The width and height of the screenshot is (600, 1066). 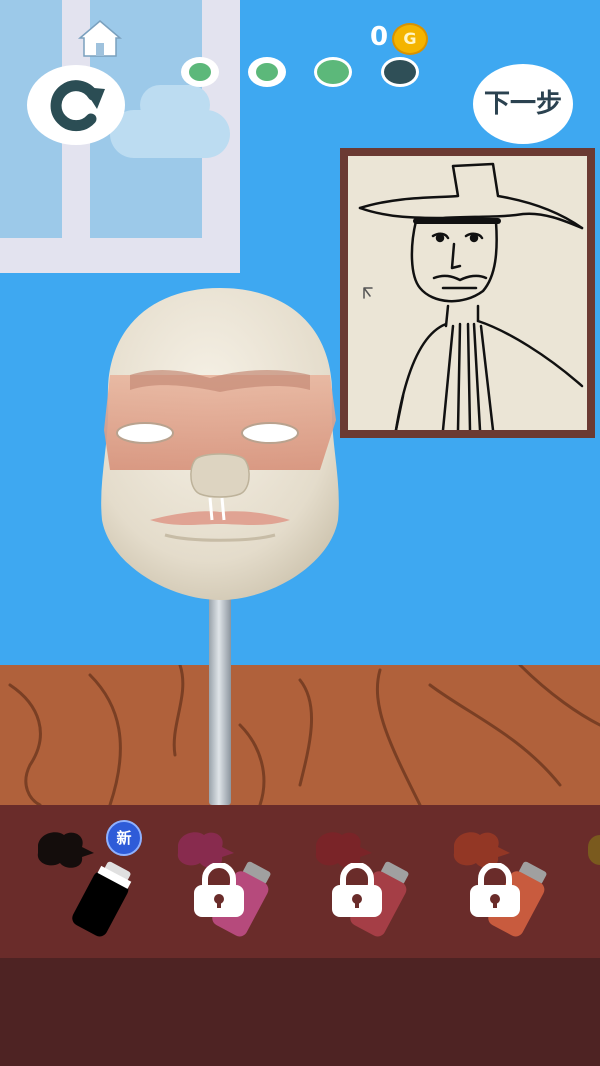 I want to click on restart-icon, so click(x=77, y=106).